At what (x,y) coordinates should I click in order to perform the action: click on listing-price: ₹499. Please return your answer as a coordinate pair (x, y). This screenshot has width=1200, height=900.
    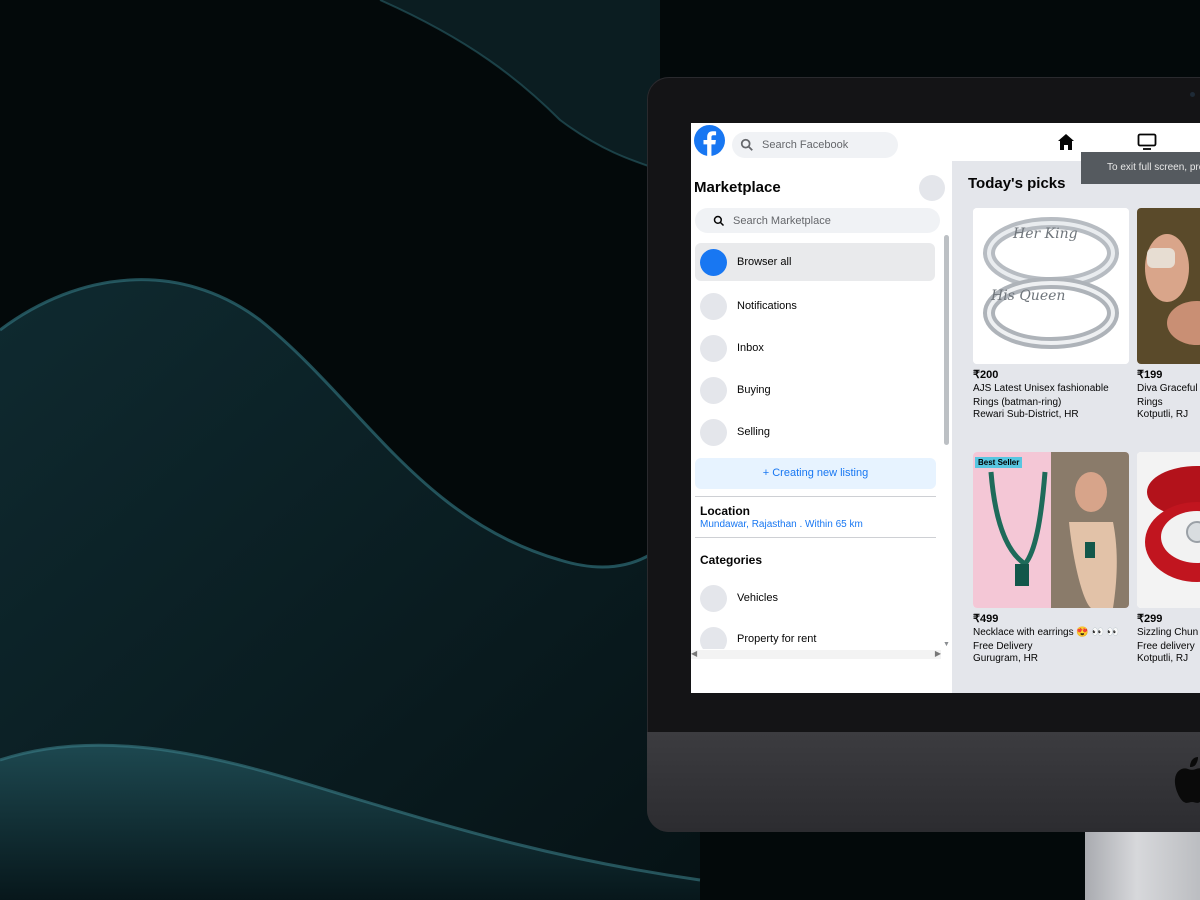
    Looking at the image, I should click on (986, 619).